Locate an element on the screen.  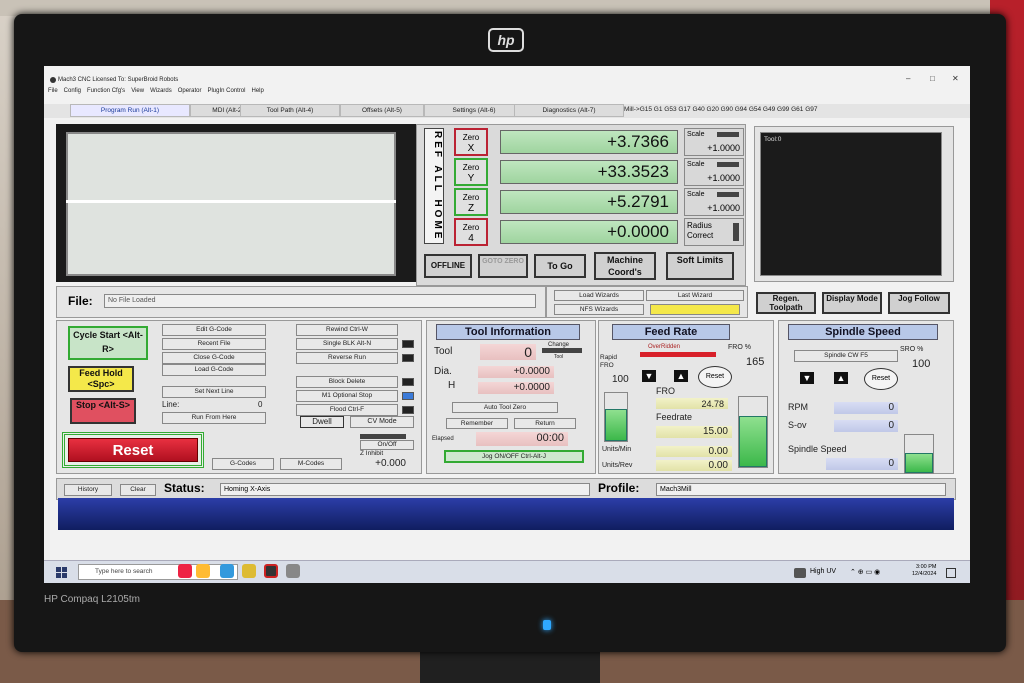
load-gcode-button: Load G-Code is located at coordinates (214, 370).